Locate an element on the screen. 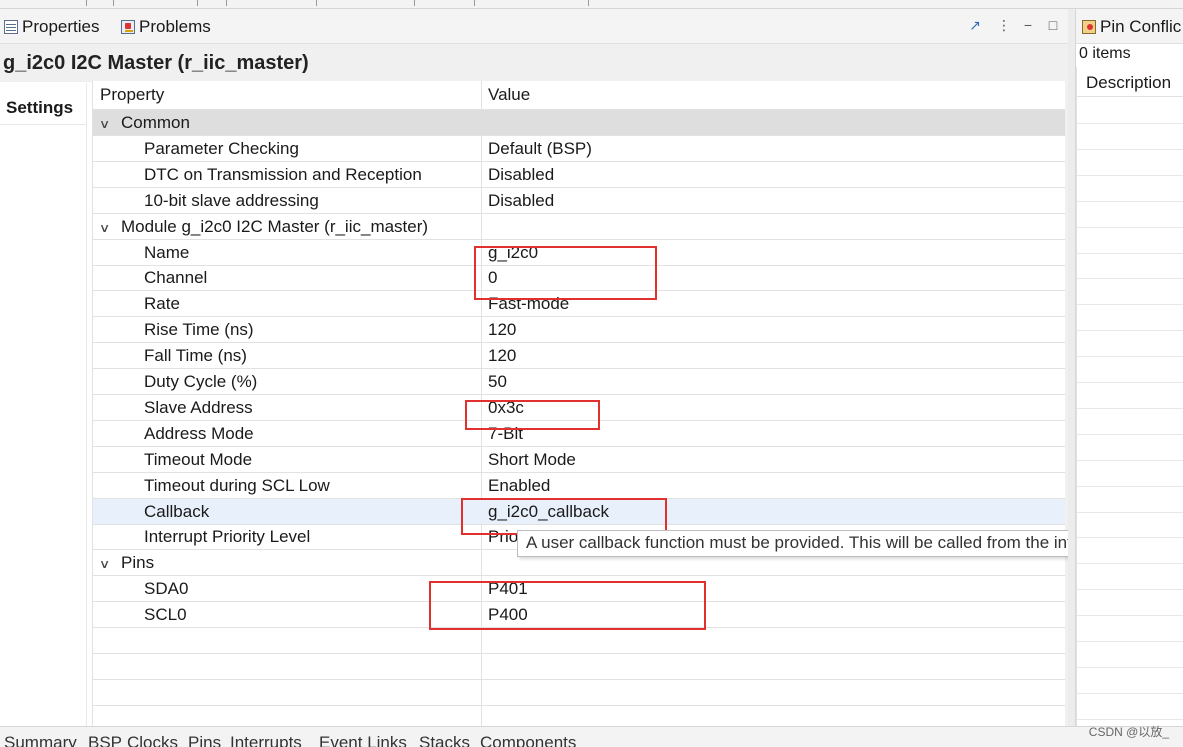 The width and height of the screenshot is (1183, 747). property-row: Slave Address 0x3c is located at coordinates (579, 408).